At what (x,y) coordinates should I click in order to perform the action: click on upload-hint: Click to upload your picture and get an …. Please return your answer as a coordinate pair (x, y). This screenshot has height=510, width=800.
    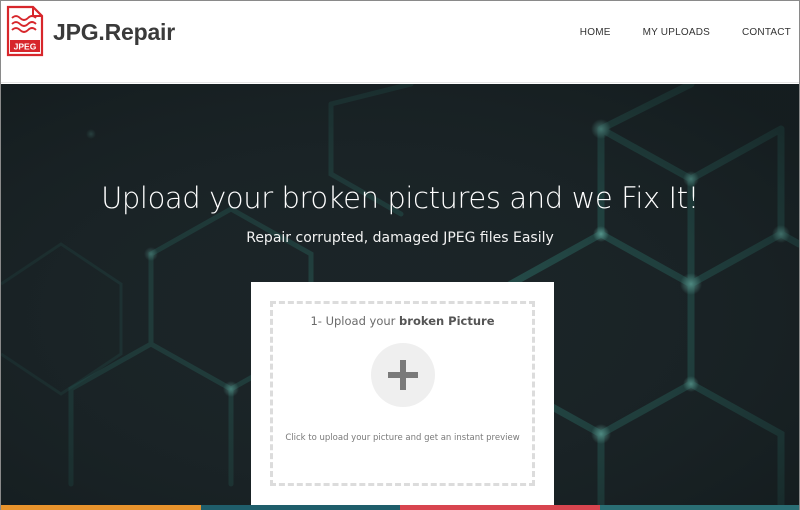
    Looking at the image, I should click on (402, 438).